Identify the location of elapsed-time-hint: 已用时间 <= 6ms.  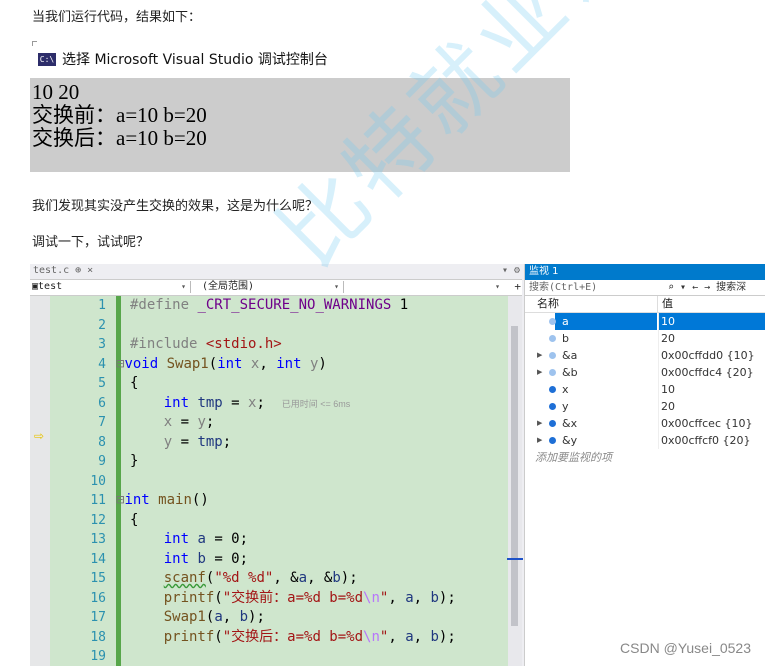
(316, 403).